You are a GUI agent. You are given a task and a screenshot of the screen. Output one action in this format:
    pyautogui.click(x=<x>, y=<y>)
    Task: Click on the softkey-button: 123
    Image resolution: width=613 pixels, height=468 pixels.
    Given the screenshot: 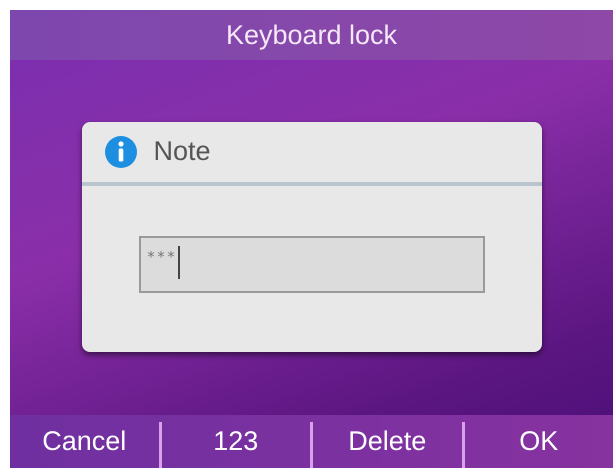 What is the action you would take?
    pyautogui.click(x=236, y=441)
    